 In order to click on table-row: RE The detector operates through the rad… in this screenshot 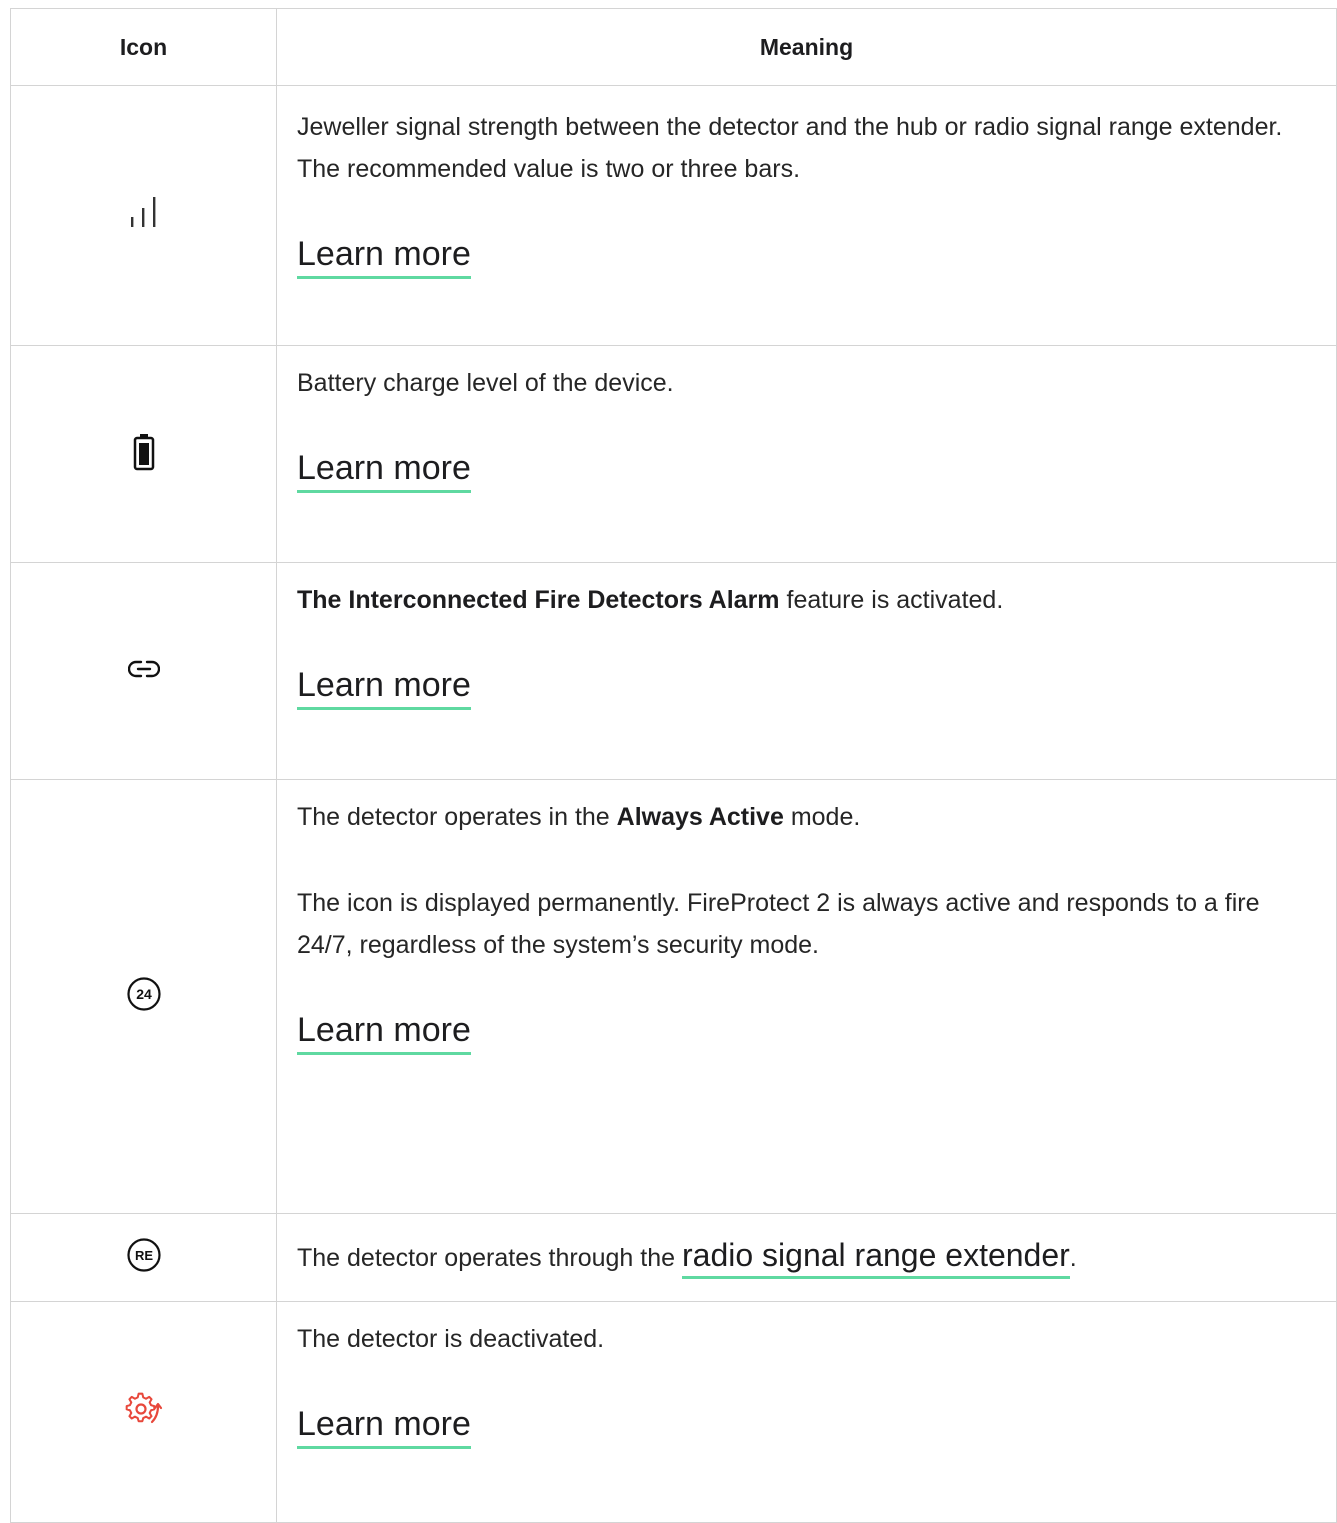, I will do `click(673, 1257)`.